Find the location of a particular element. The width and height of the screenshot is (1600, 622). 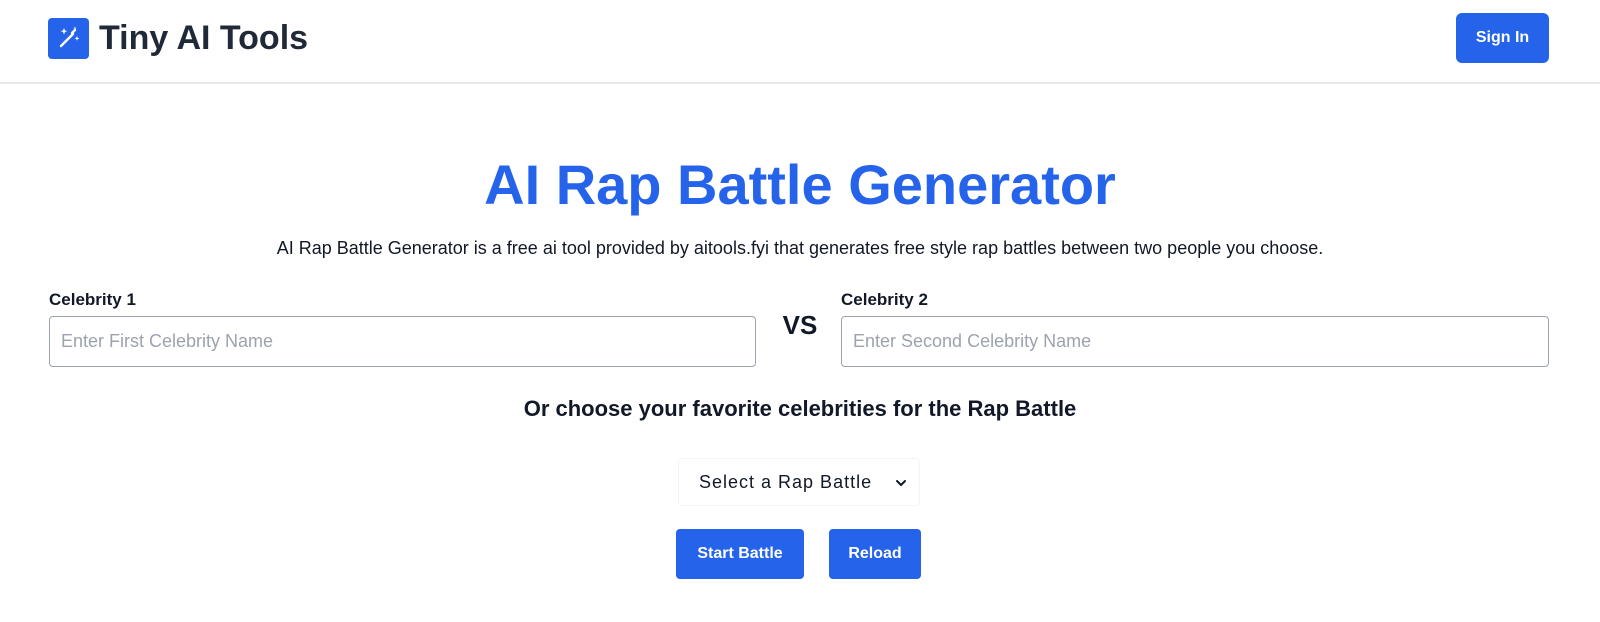

reload-button: Reload is located at coordinates (875, 554).